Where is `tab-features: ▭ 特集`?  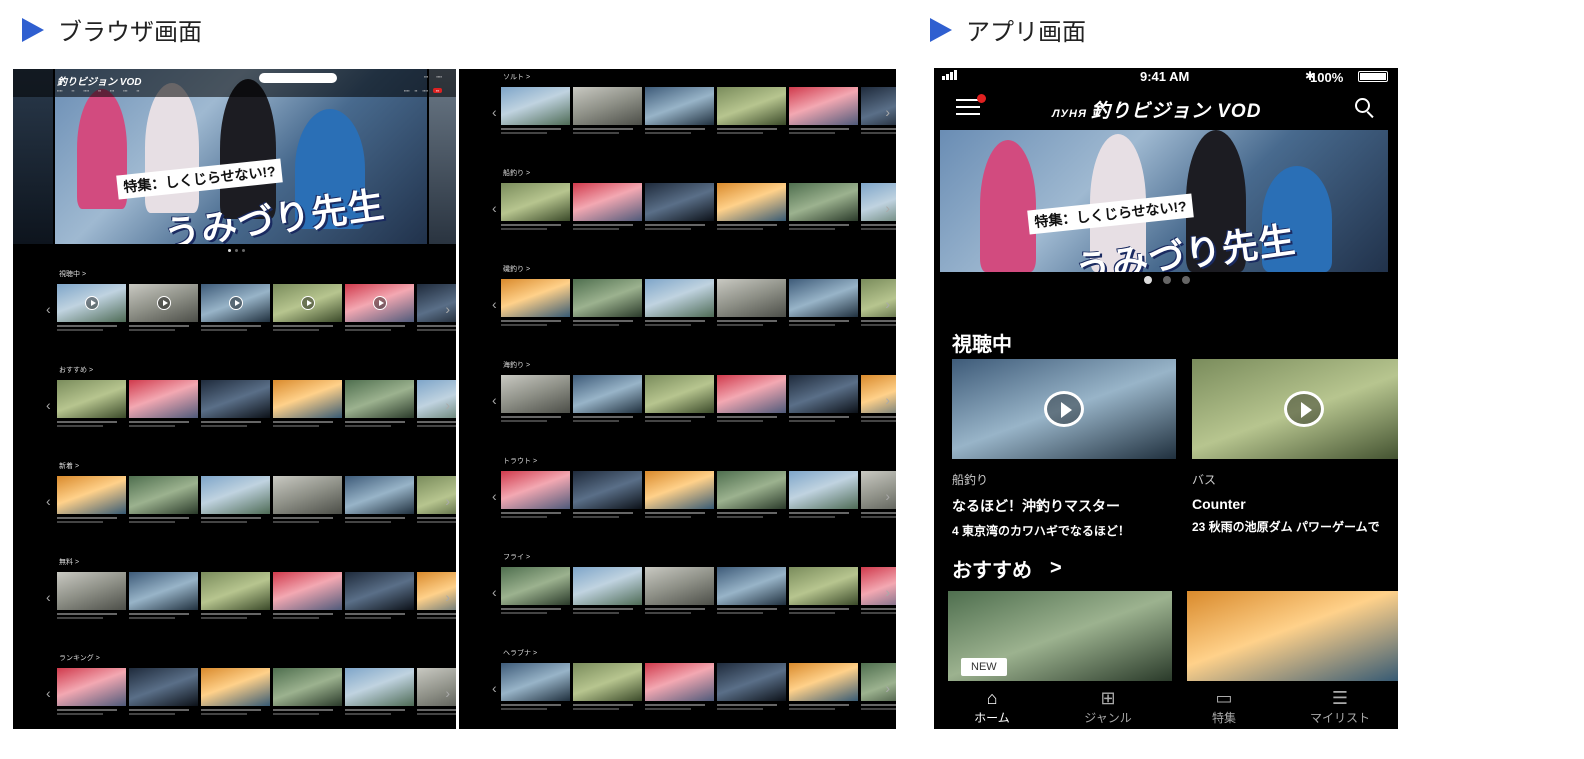 tab-features: ▭ 特集 is located at coordinates (1224, 705).